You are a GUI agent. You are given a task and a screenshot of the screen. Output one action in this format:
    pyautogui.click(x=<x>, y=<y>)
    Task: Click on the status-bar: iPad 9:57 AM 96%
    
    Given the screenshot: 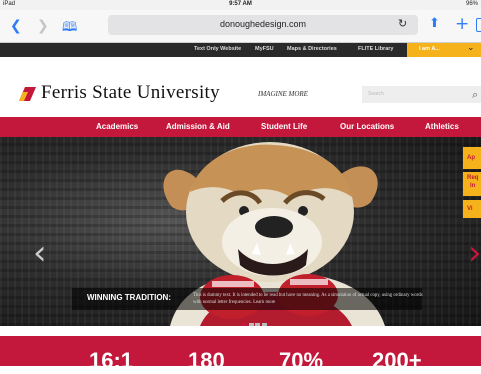 What is the action you would take?
    pyautogui.click(x=240, y=5)
    